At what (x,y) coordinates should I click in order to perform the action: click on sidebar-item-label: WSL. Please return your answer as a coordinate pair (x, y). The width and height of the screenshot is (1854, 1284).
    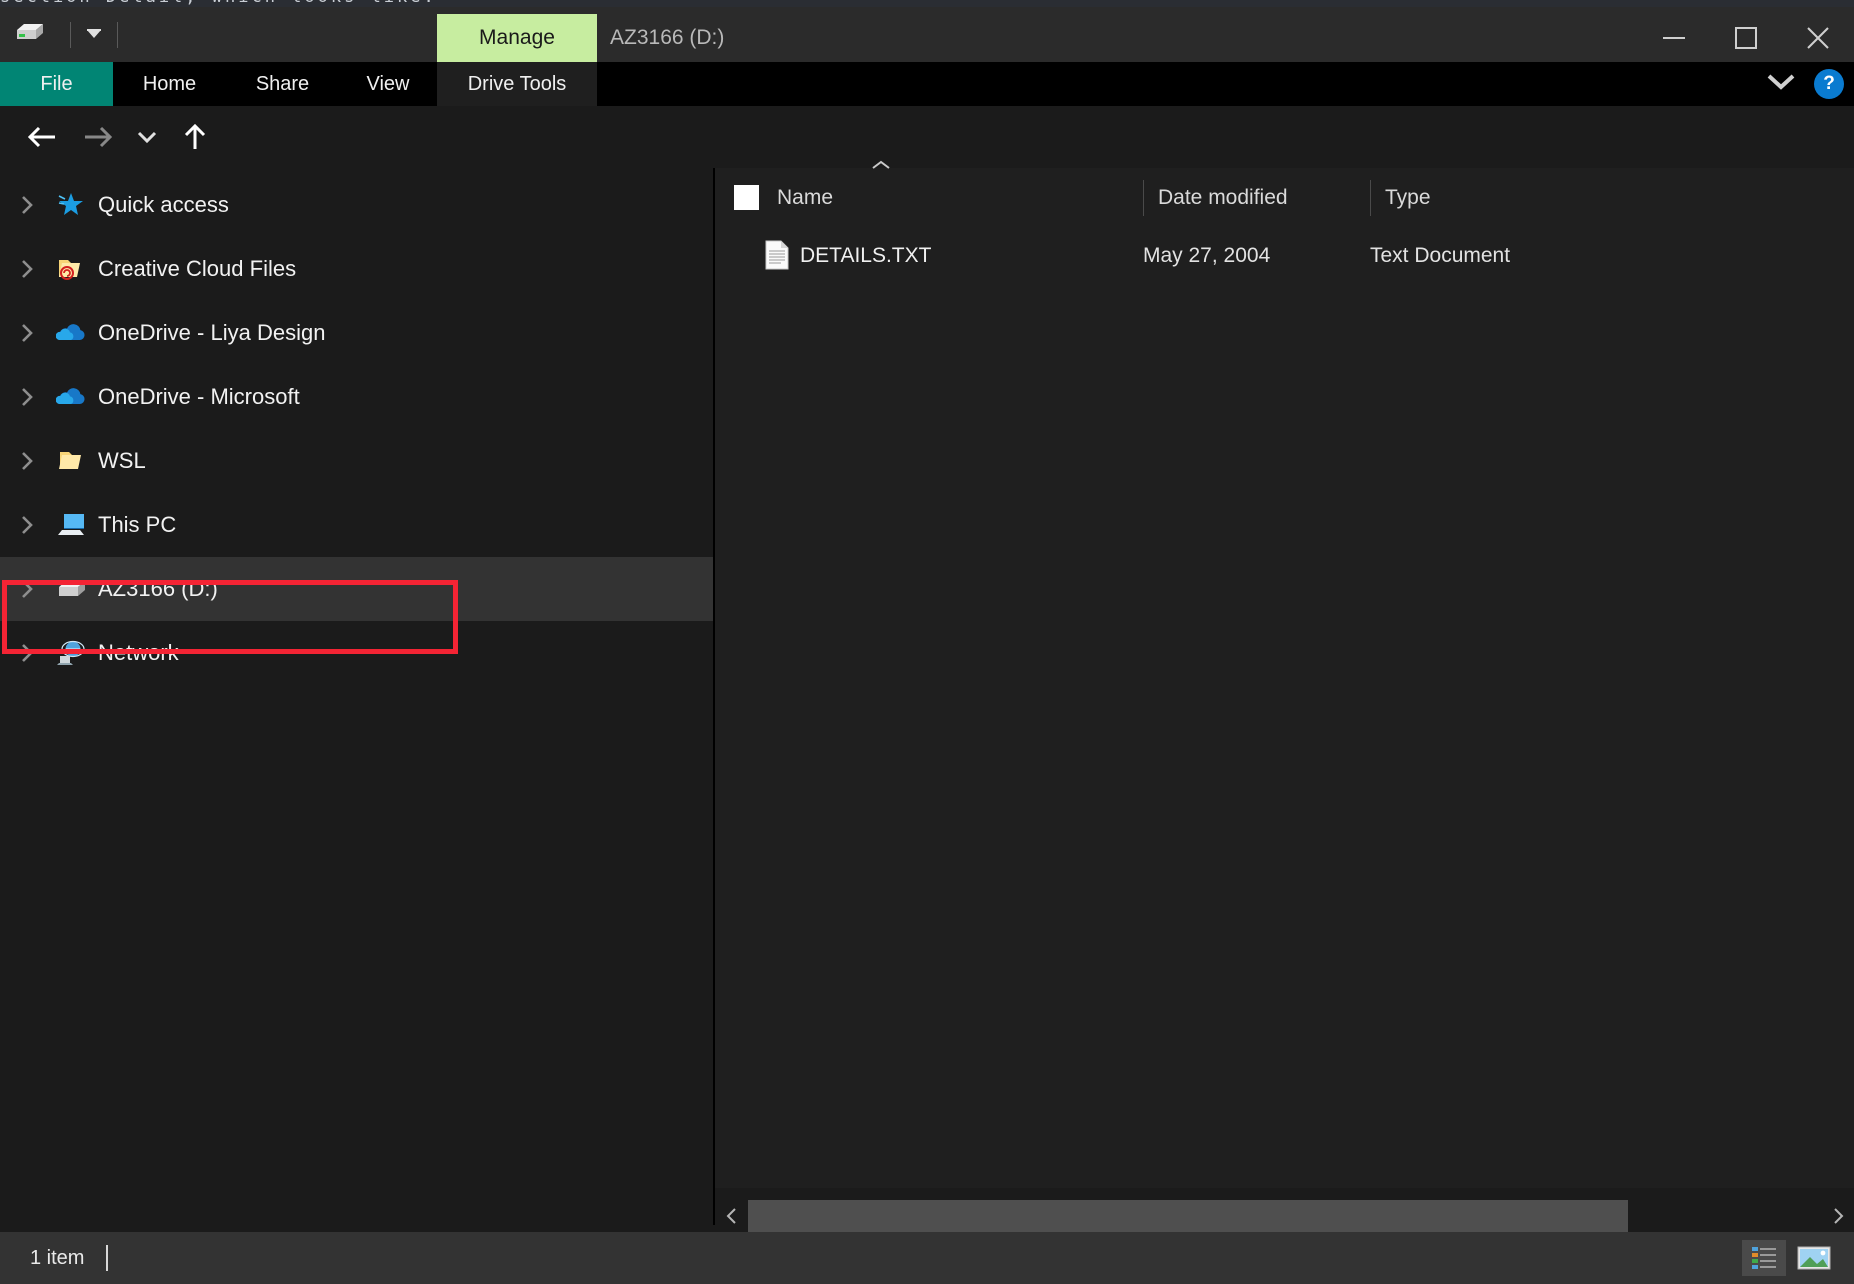
    Looking at the image, I should click on (122, 460).